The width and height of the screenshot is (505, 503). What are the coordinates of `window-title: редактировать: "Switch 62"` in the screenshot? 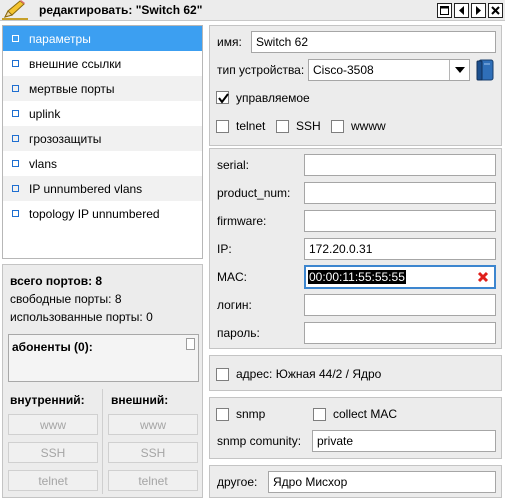 It's located at (121, 10).